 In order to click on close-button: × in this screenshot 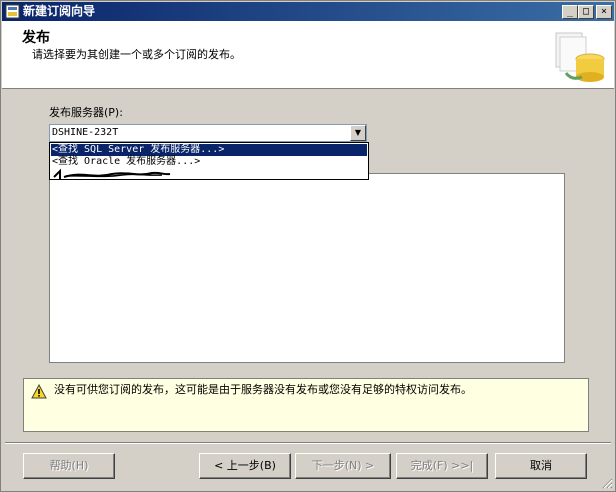, I will do `click(604, 12)`.